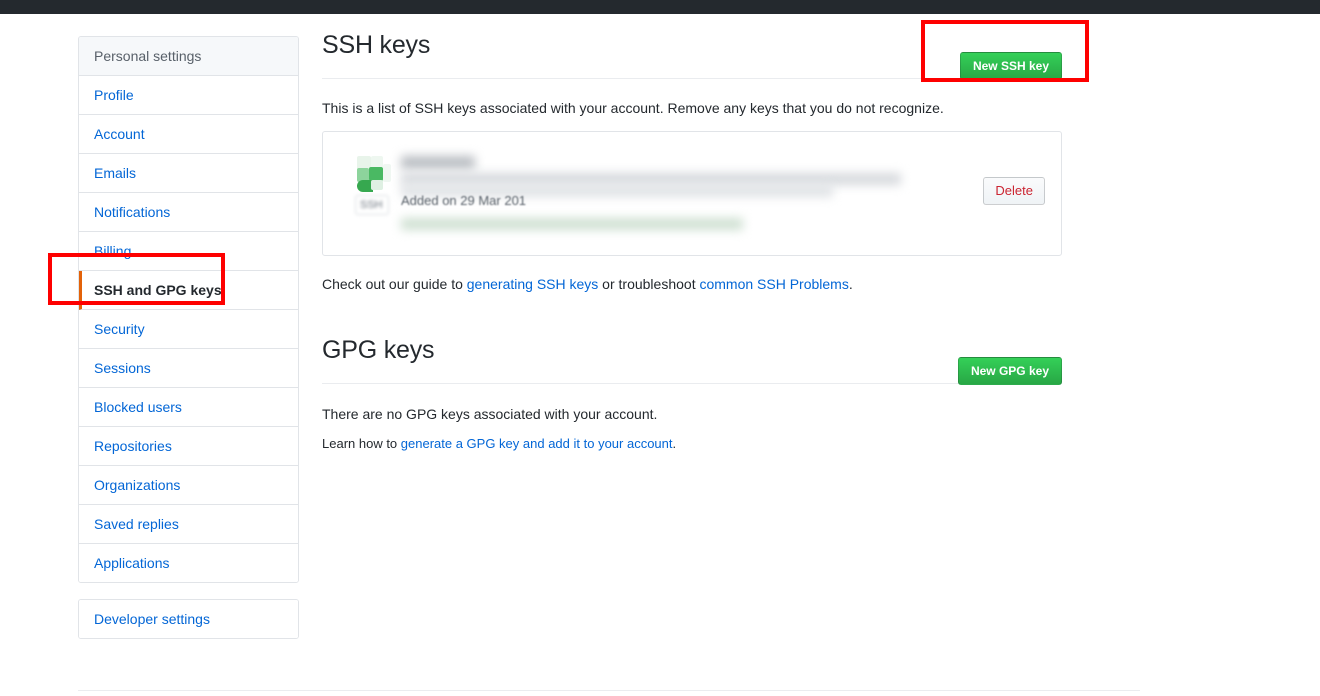  Describe the element at coordinates (188, 485) in the screenshot. I see `sidebar-item-organizations: Organizations` at that location.